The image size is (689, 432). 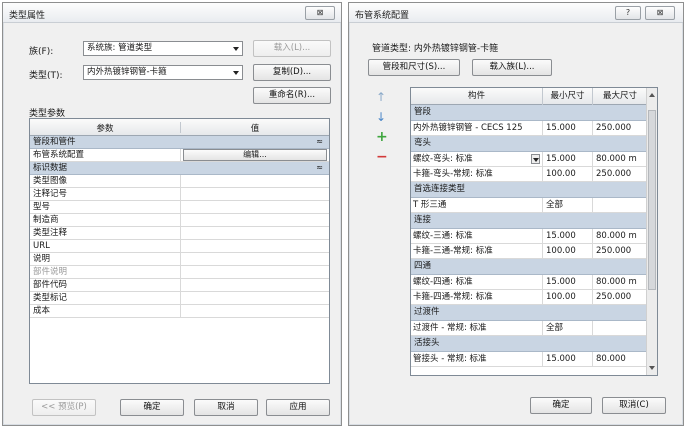 What do you see at coordinates (179, 194) in the screenshot?
I see `table-row: 注释记号` at bounding box center [179, 194].